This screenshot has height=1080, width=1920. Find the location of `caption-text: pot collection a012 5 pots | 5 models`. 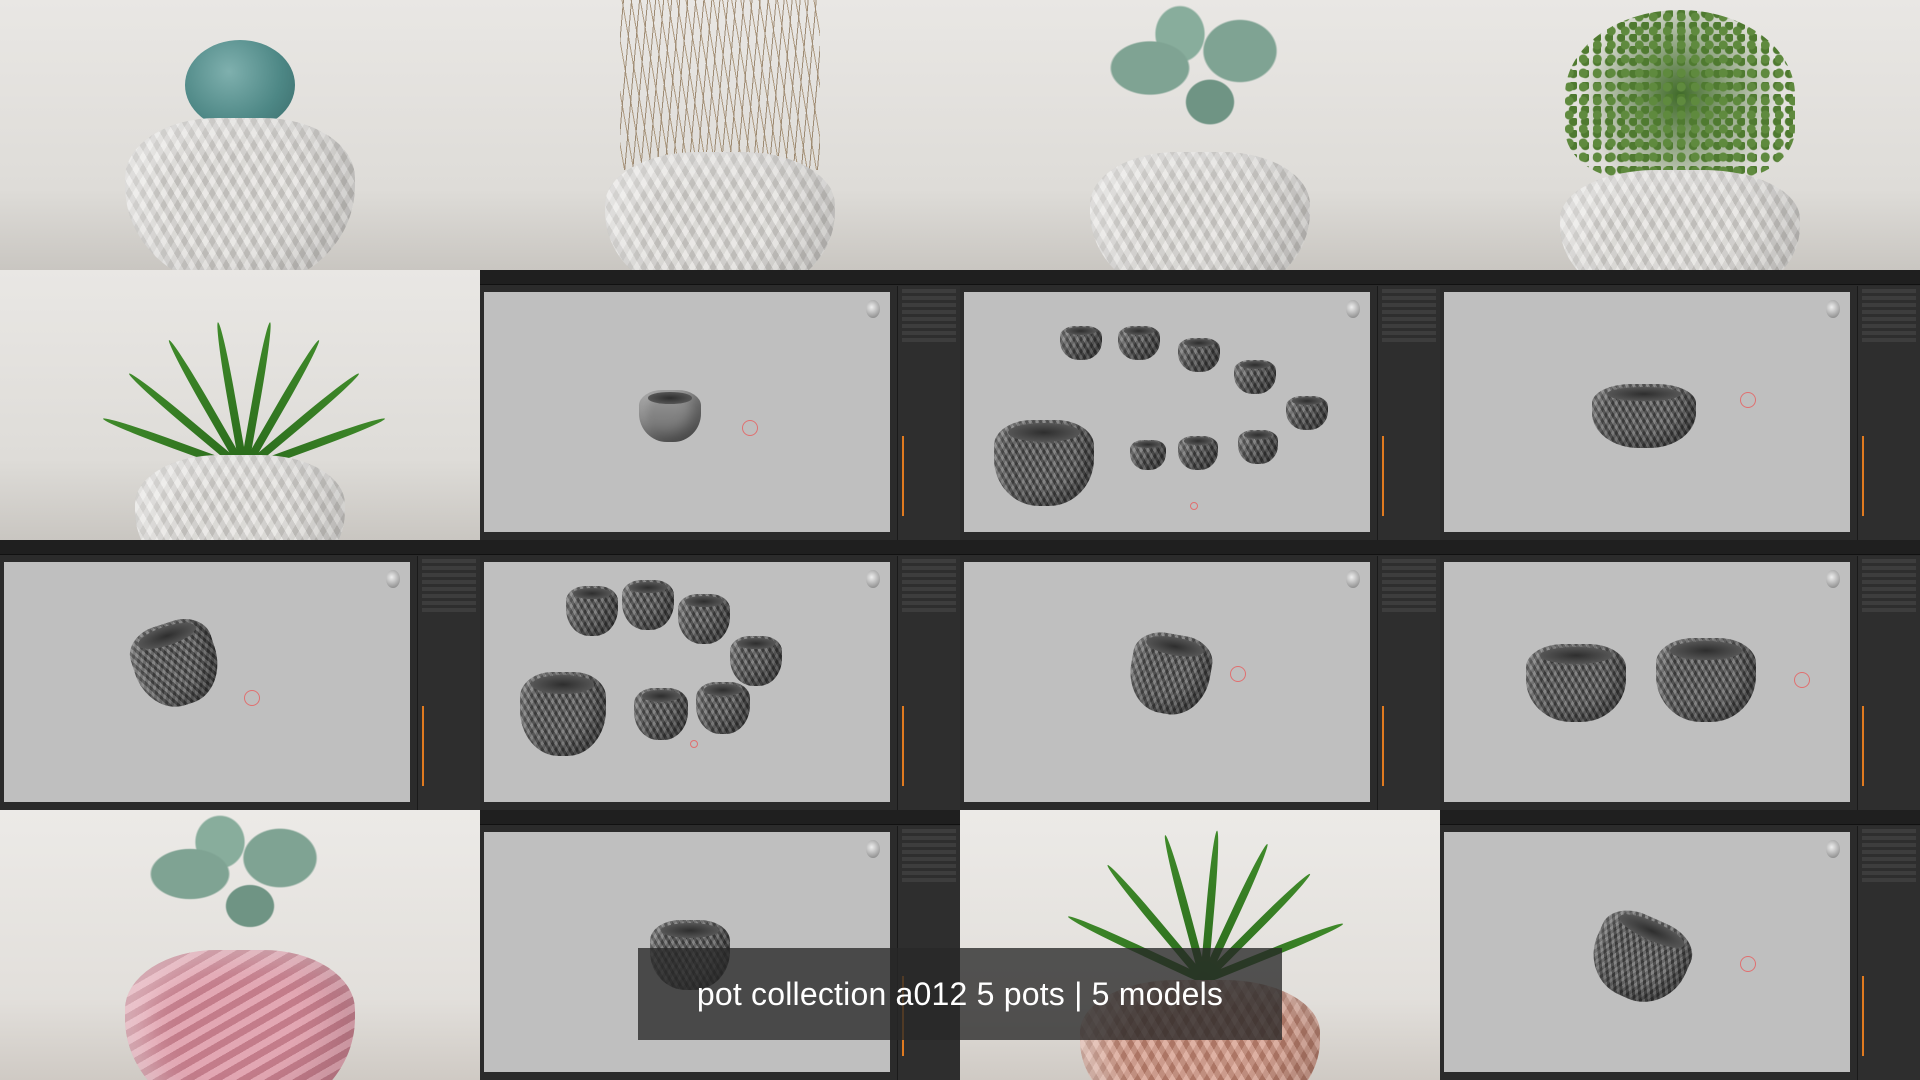

caption-text: pot collection a012 5 pots | 5 models is located at coordinates (960, 993).